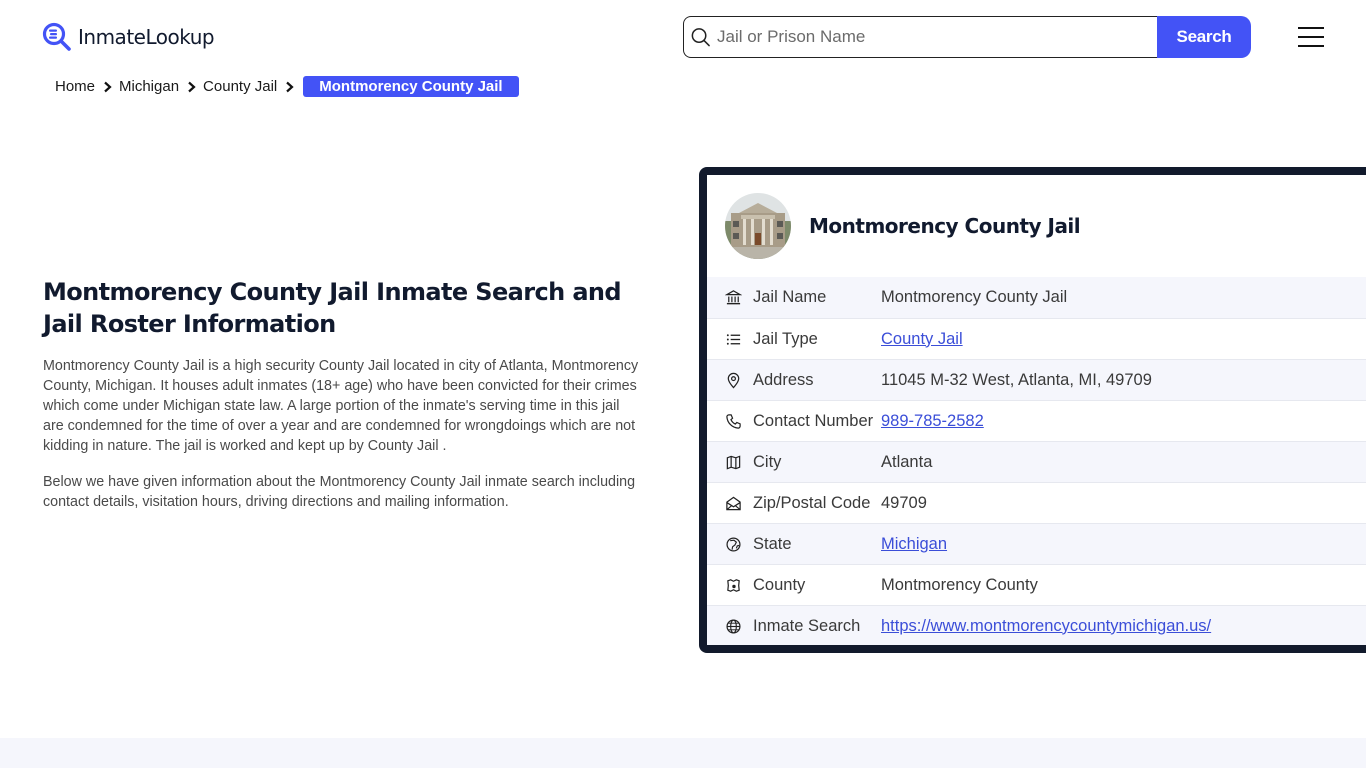 The width and height of the screenshot is (1366, 768). Describe the element at coordinates (730, 626) in the screenshot. I see `globe-icon` at that location.